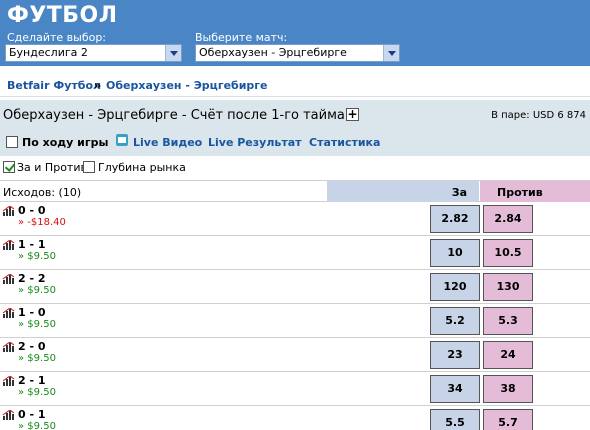  What do you see at coordinates (142, 167) in the screenshot?
I see `market-depth-label: Глубина рынка` at bounding box center [142, 167].